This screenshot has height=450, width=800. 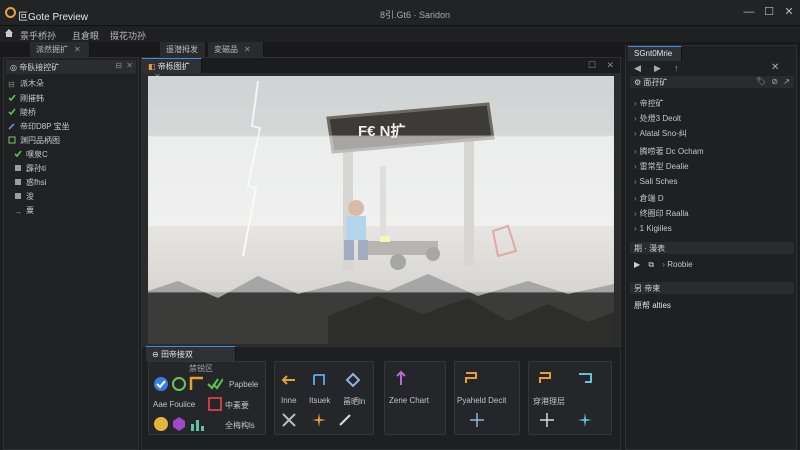 I want to click on branch-icon, so click(x=545, y=378).